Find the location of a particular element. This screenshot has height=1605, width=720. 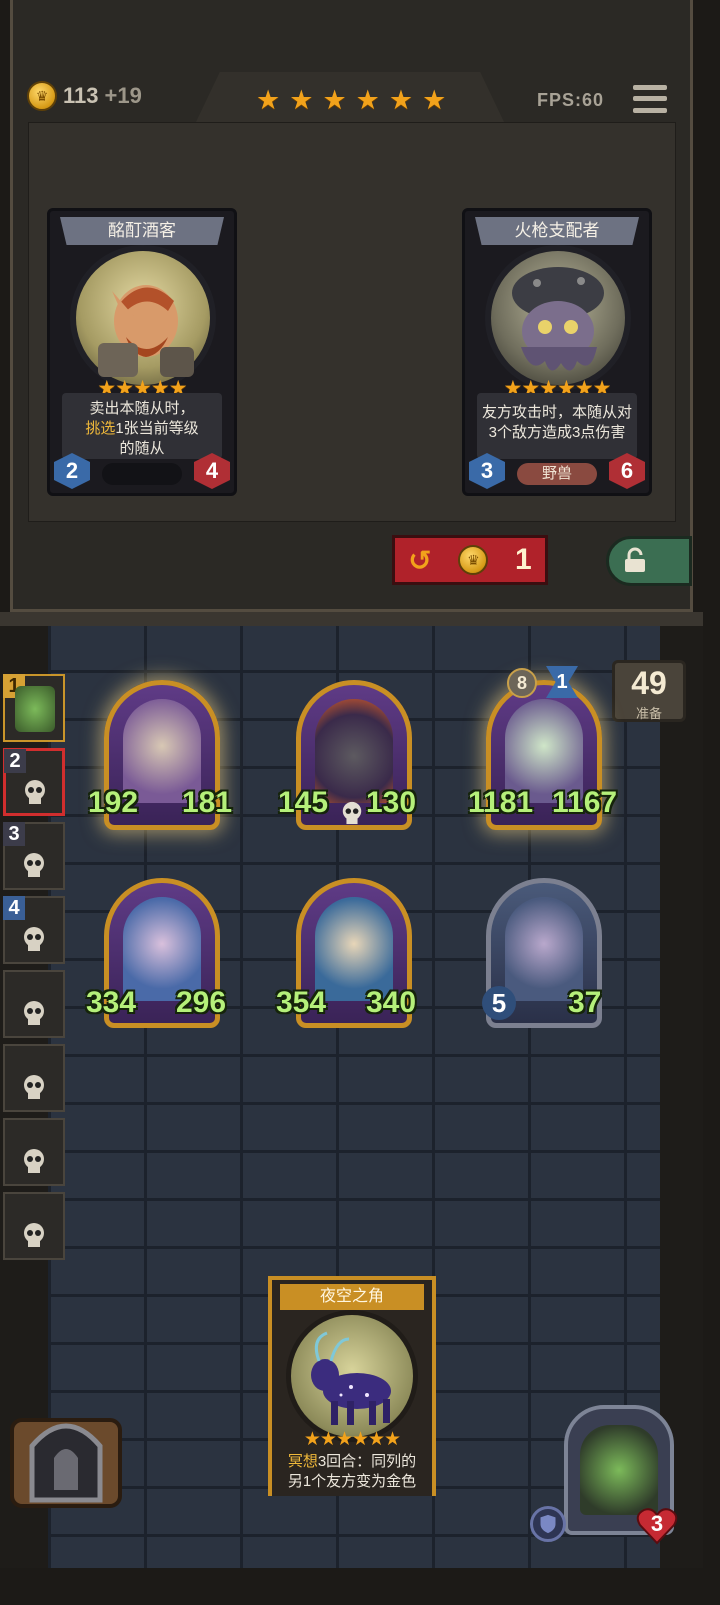

keyword: 挑选 is located at coordinates (100, 428).